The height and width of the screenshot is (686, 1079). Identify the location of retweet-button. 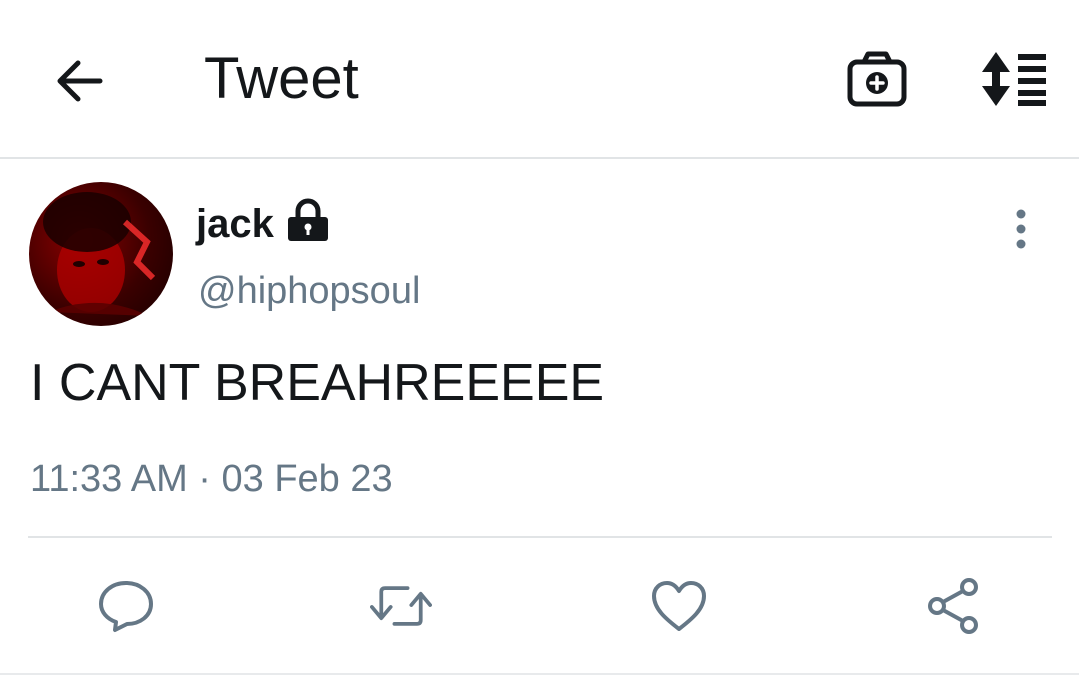
(401, 606).